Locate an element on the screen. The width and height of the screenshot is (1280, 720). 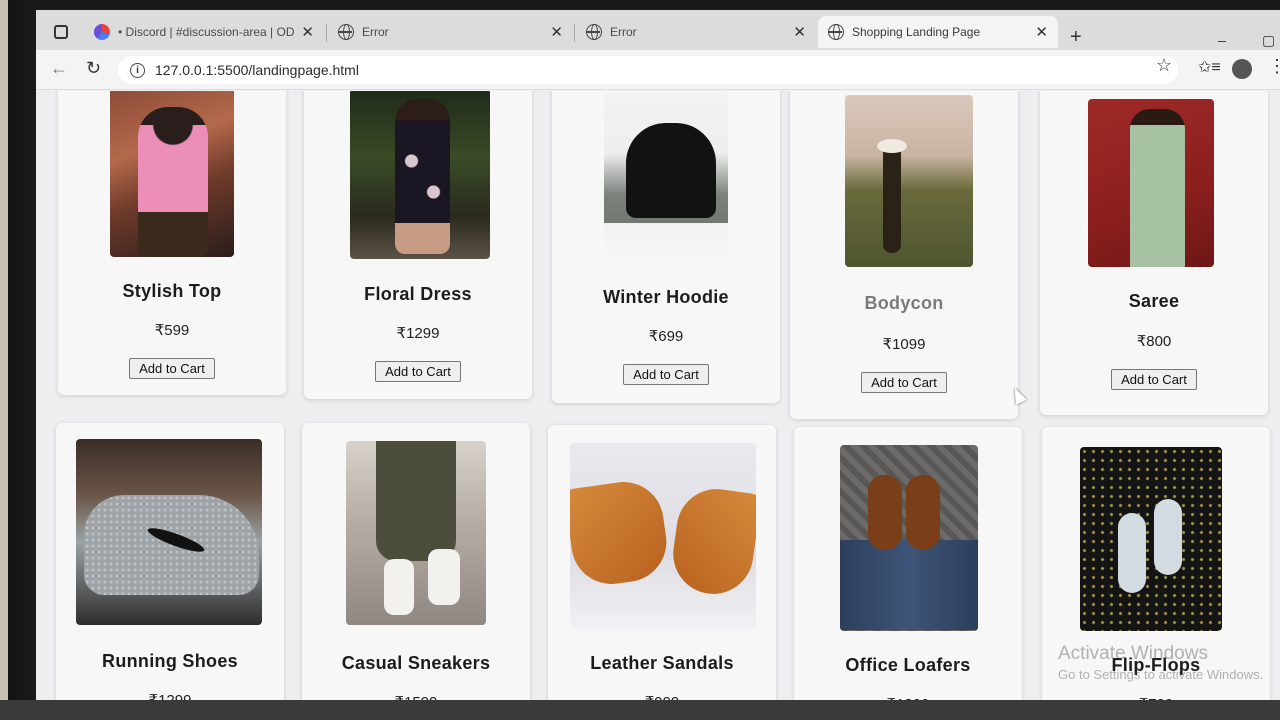
reload-button: ↻ is located at coordinates (93, 68).